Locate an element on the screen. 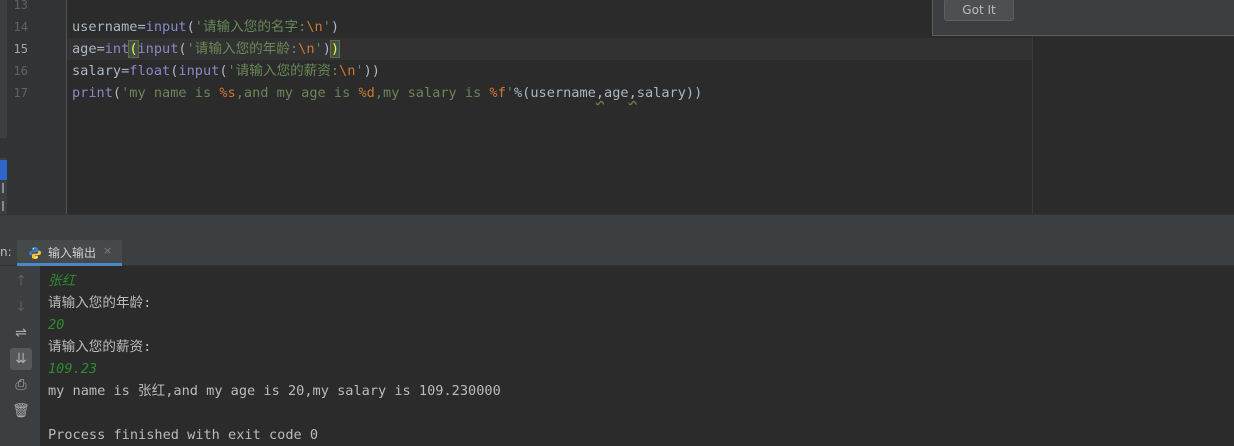 This screenshot has height=446, width=1234. close-icon: × is located at coordinates (107, 250).